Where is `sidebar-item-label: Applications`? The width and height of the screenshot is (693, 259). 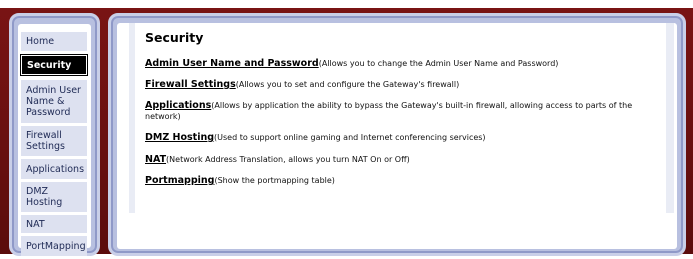 sidebar-item-label: Applications is located at coordinates (55, 169).